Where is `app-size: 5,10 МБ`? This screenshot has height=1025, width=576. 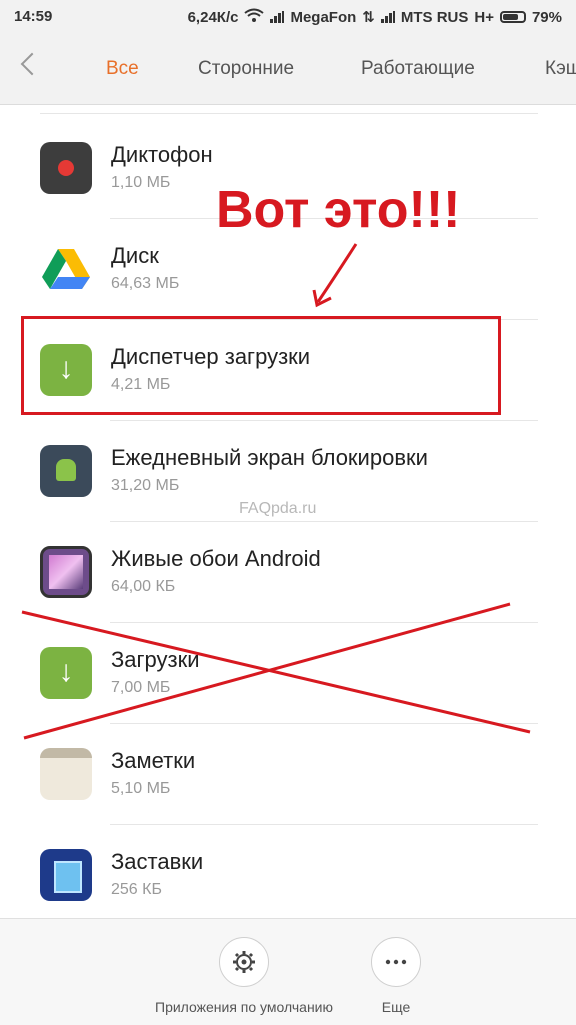 app-size: 5,10 МБ is located at coordinates (141, 788).